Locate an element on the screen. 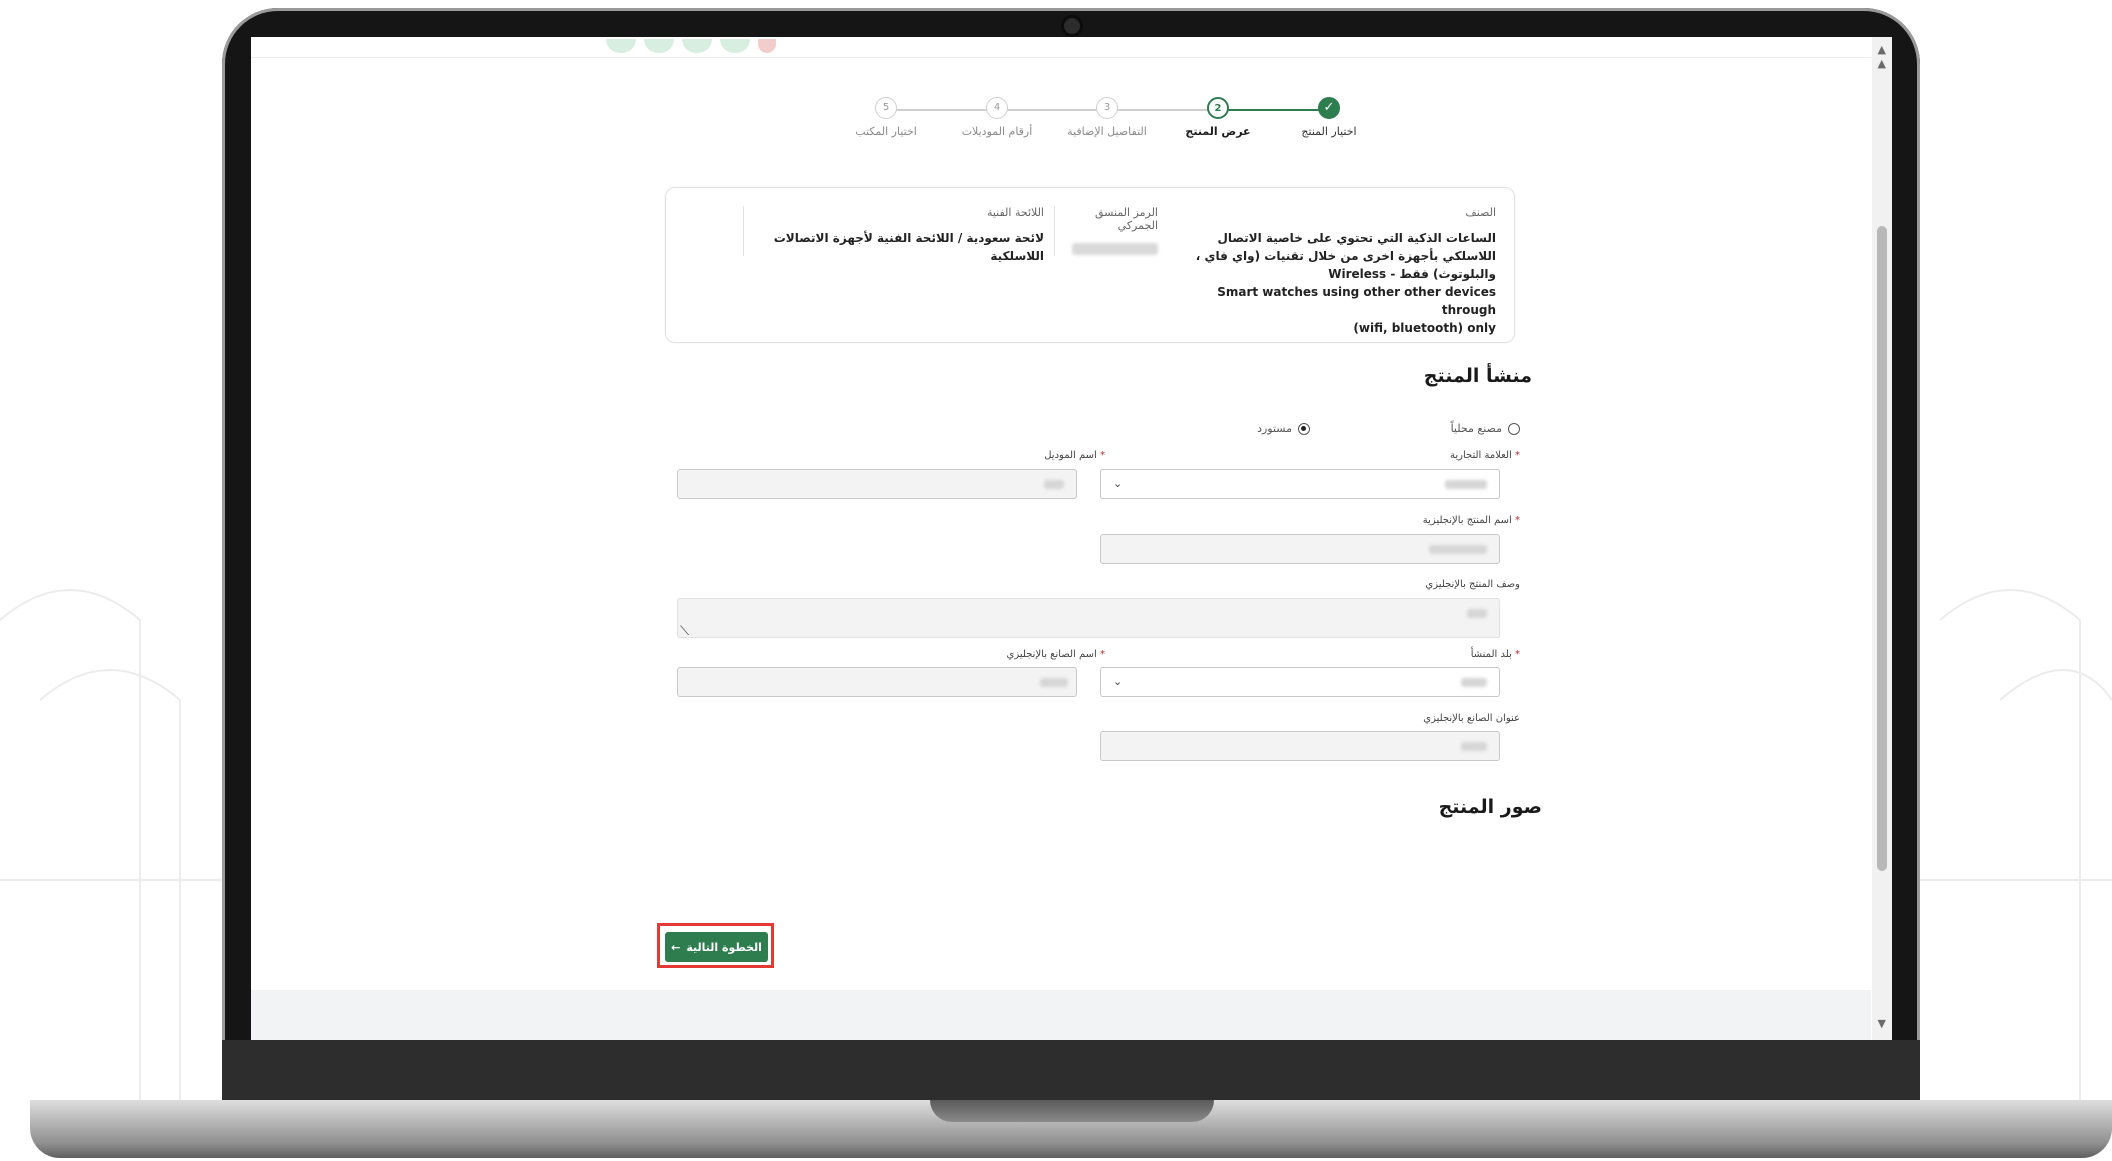 The height and width of the screenshot is (1161, 2112). next-step-label: الخطوة التالية is located at coordinates (724, 947).